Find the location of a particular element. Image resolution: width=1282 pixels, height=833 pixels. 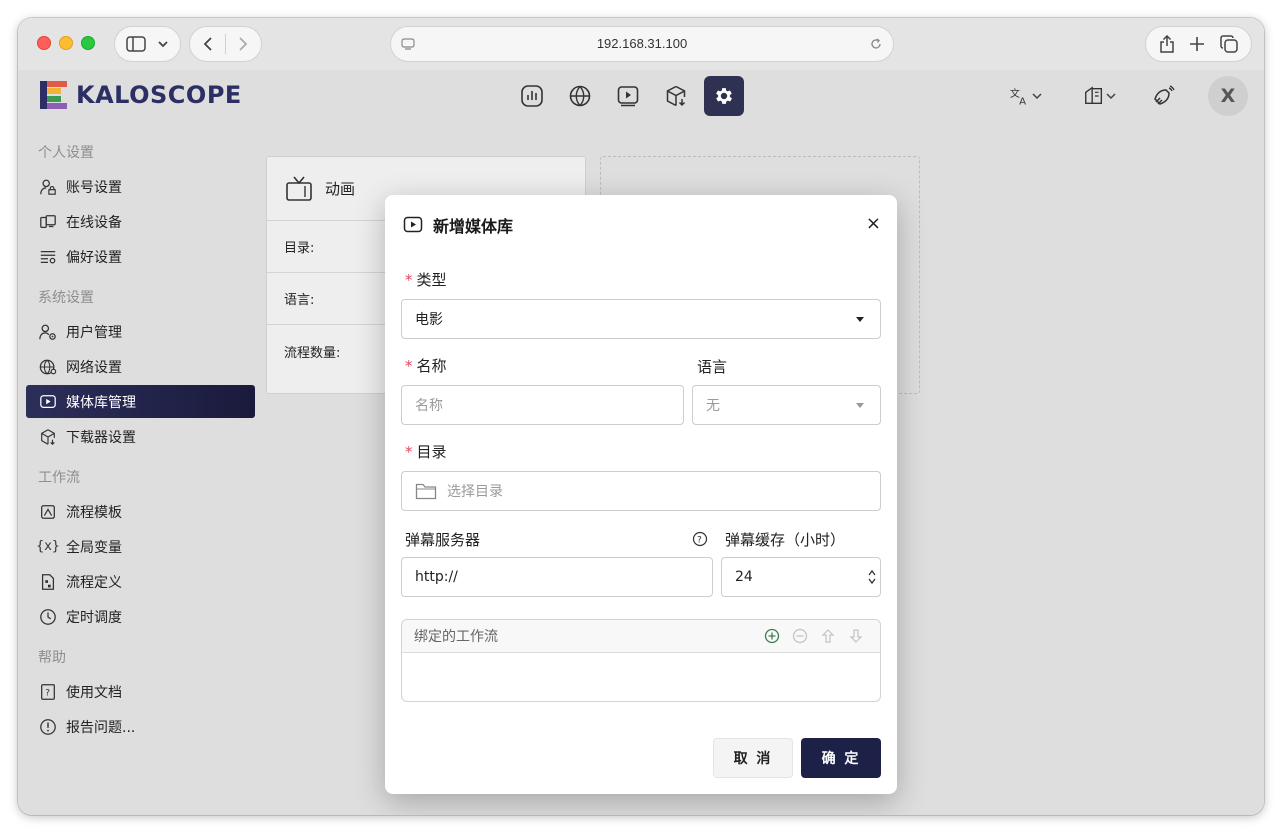

devices-icon is located at coordinates (48, 222).